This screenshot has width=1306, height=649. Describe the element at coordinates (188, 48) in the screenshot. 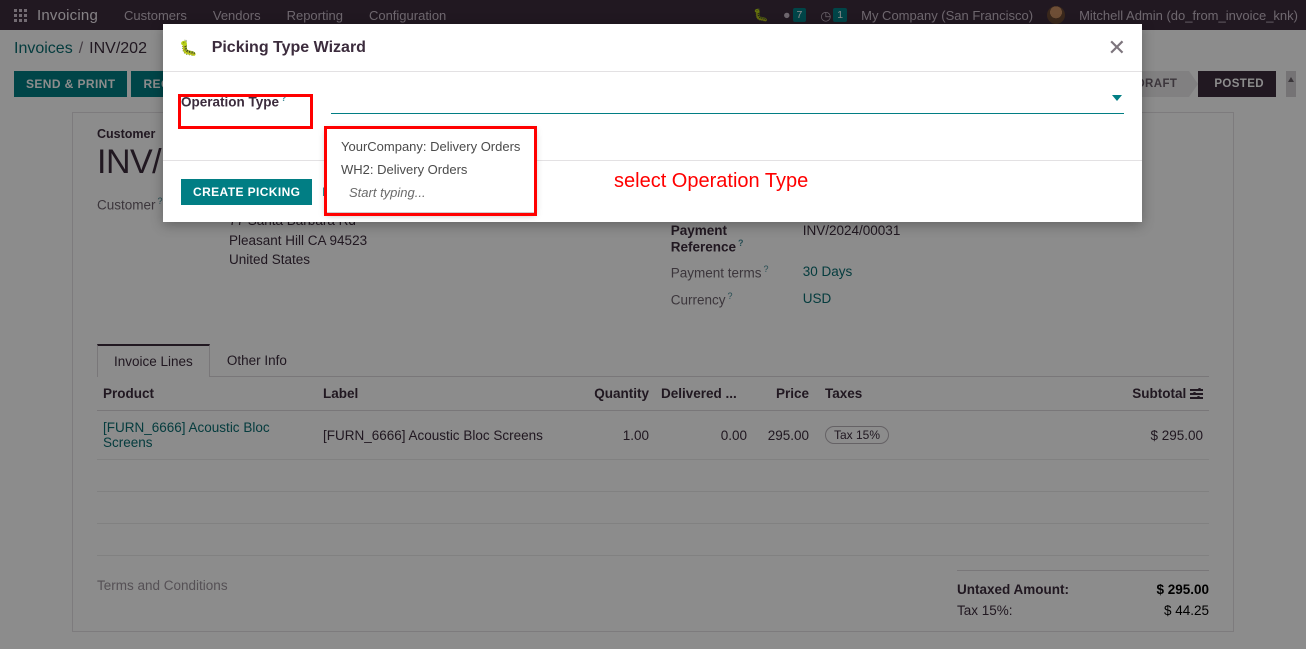

I see `bug-icon: 🐛` at that location.